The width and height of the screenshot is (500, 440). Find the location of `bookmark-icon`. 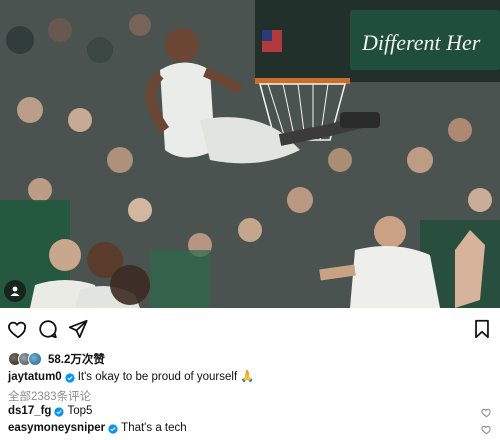

bookmark-icon is located at coordinates (482, 329).